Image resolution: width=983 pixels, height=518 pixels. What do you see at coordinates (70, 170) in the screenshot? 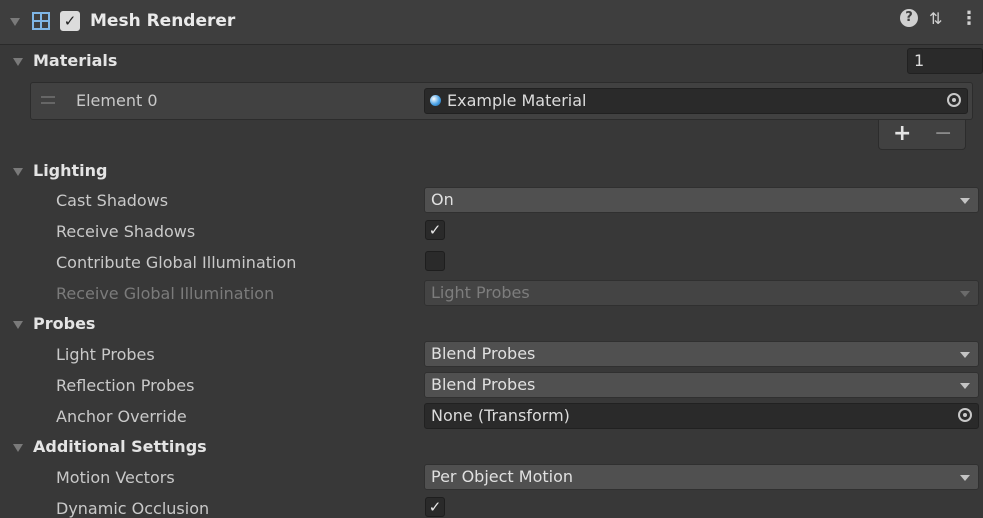
I see `lighting-label: Lighting` at bounding box center [70, 170].